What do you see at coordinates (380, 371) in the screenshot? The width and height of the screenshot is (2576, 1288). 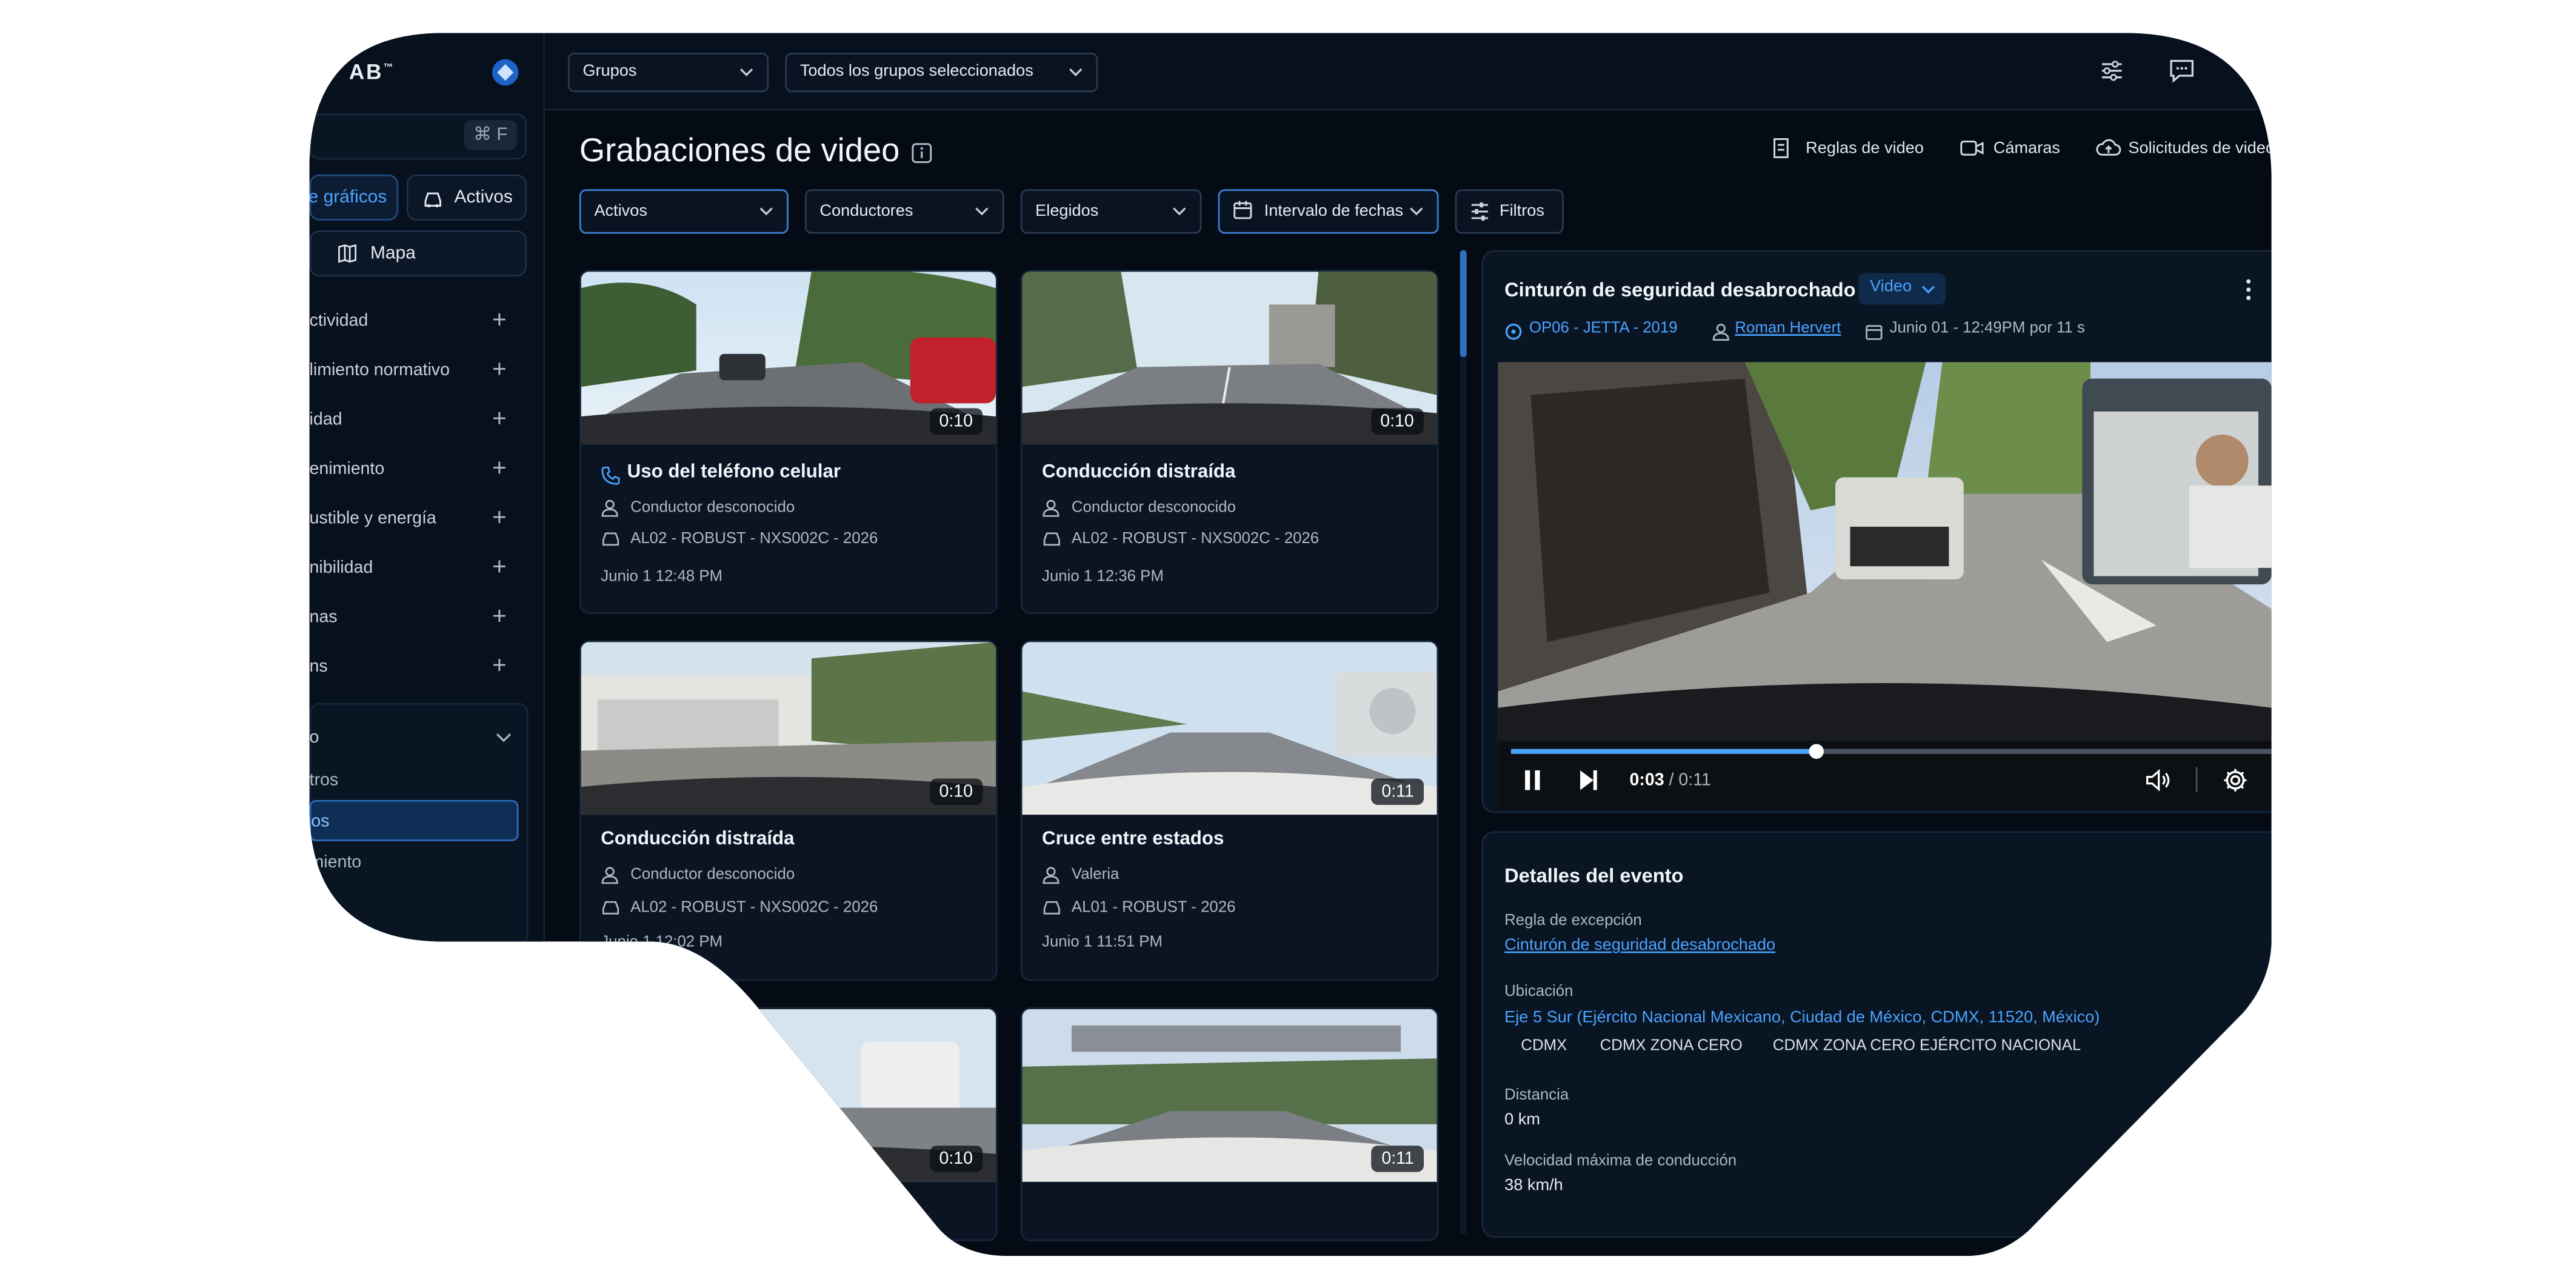 I see `nav-item-compliance: limiento normativo` at bounding box center [380, 371].